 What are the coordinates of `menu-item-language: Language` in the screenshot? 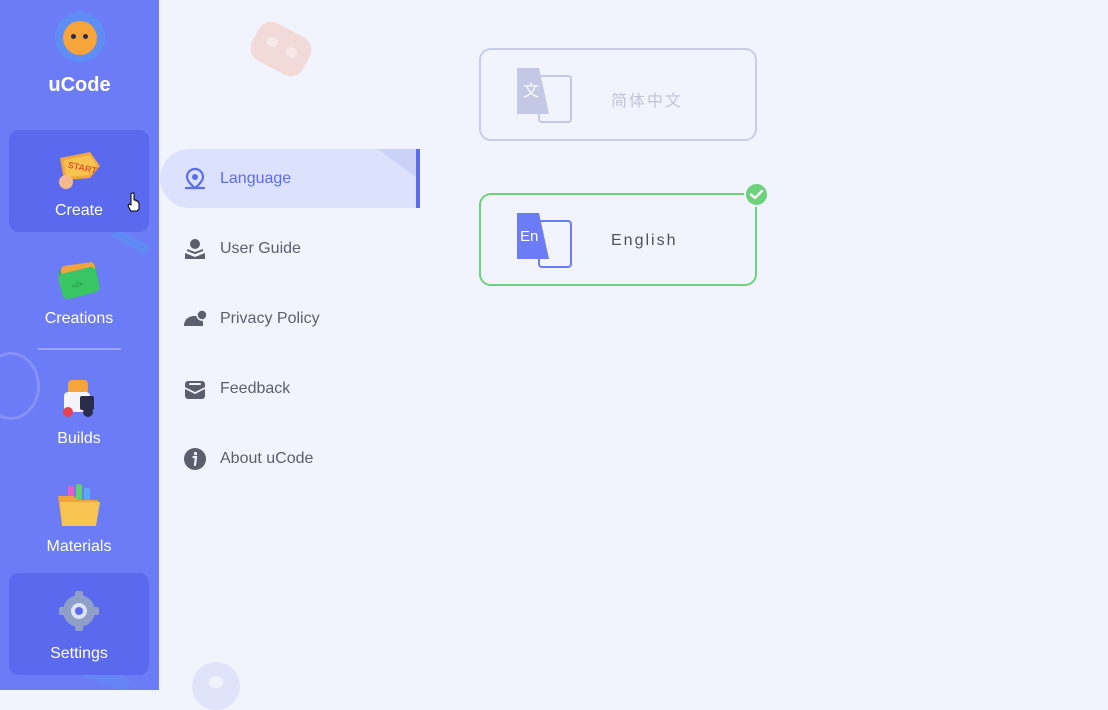 It's located at (290, 178).